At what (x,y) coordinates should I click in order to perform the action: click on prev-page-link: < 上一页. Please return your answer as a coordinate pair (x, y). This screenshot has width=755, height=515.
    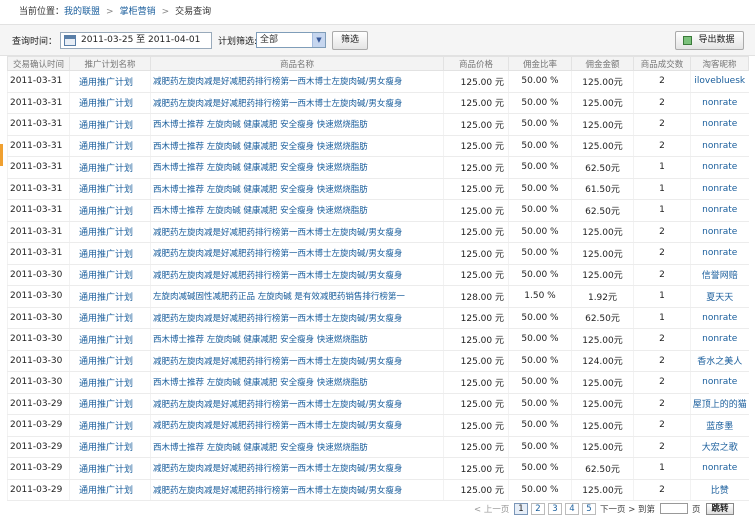
    Looking at the image, I should click on (491, 509).